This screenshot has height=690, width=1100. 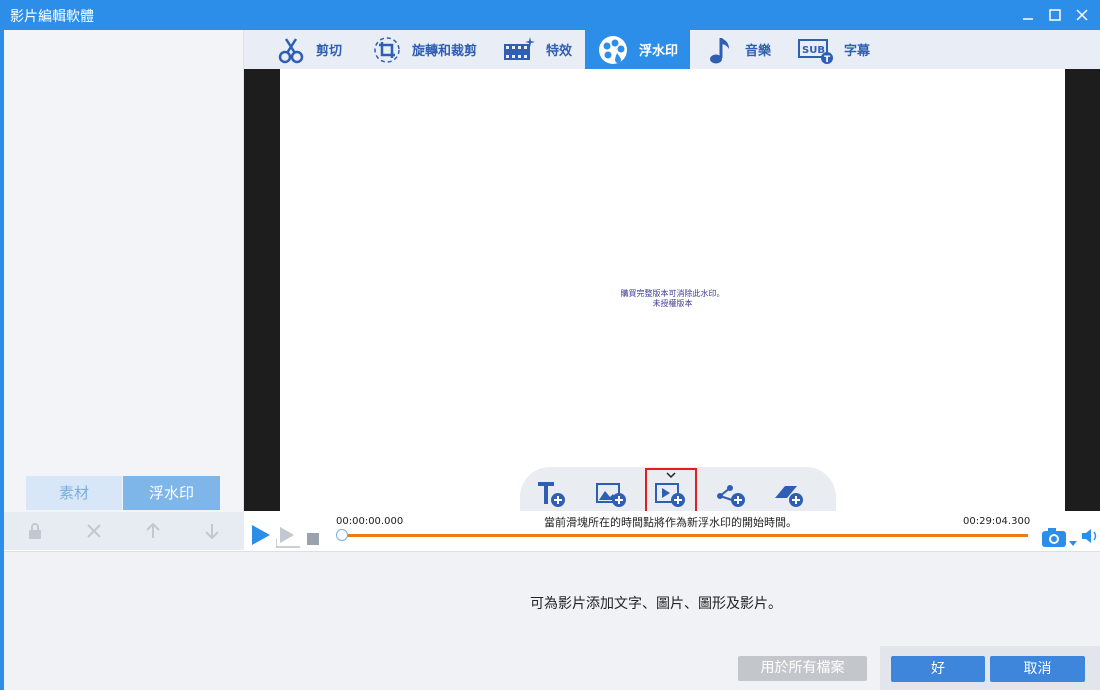 I want to click on stop-icon, so click(x=313, y=539).